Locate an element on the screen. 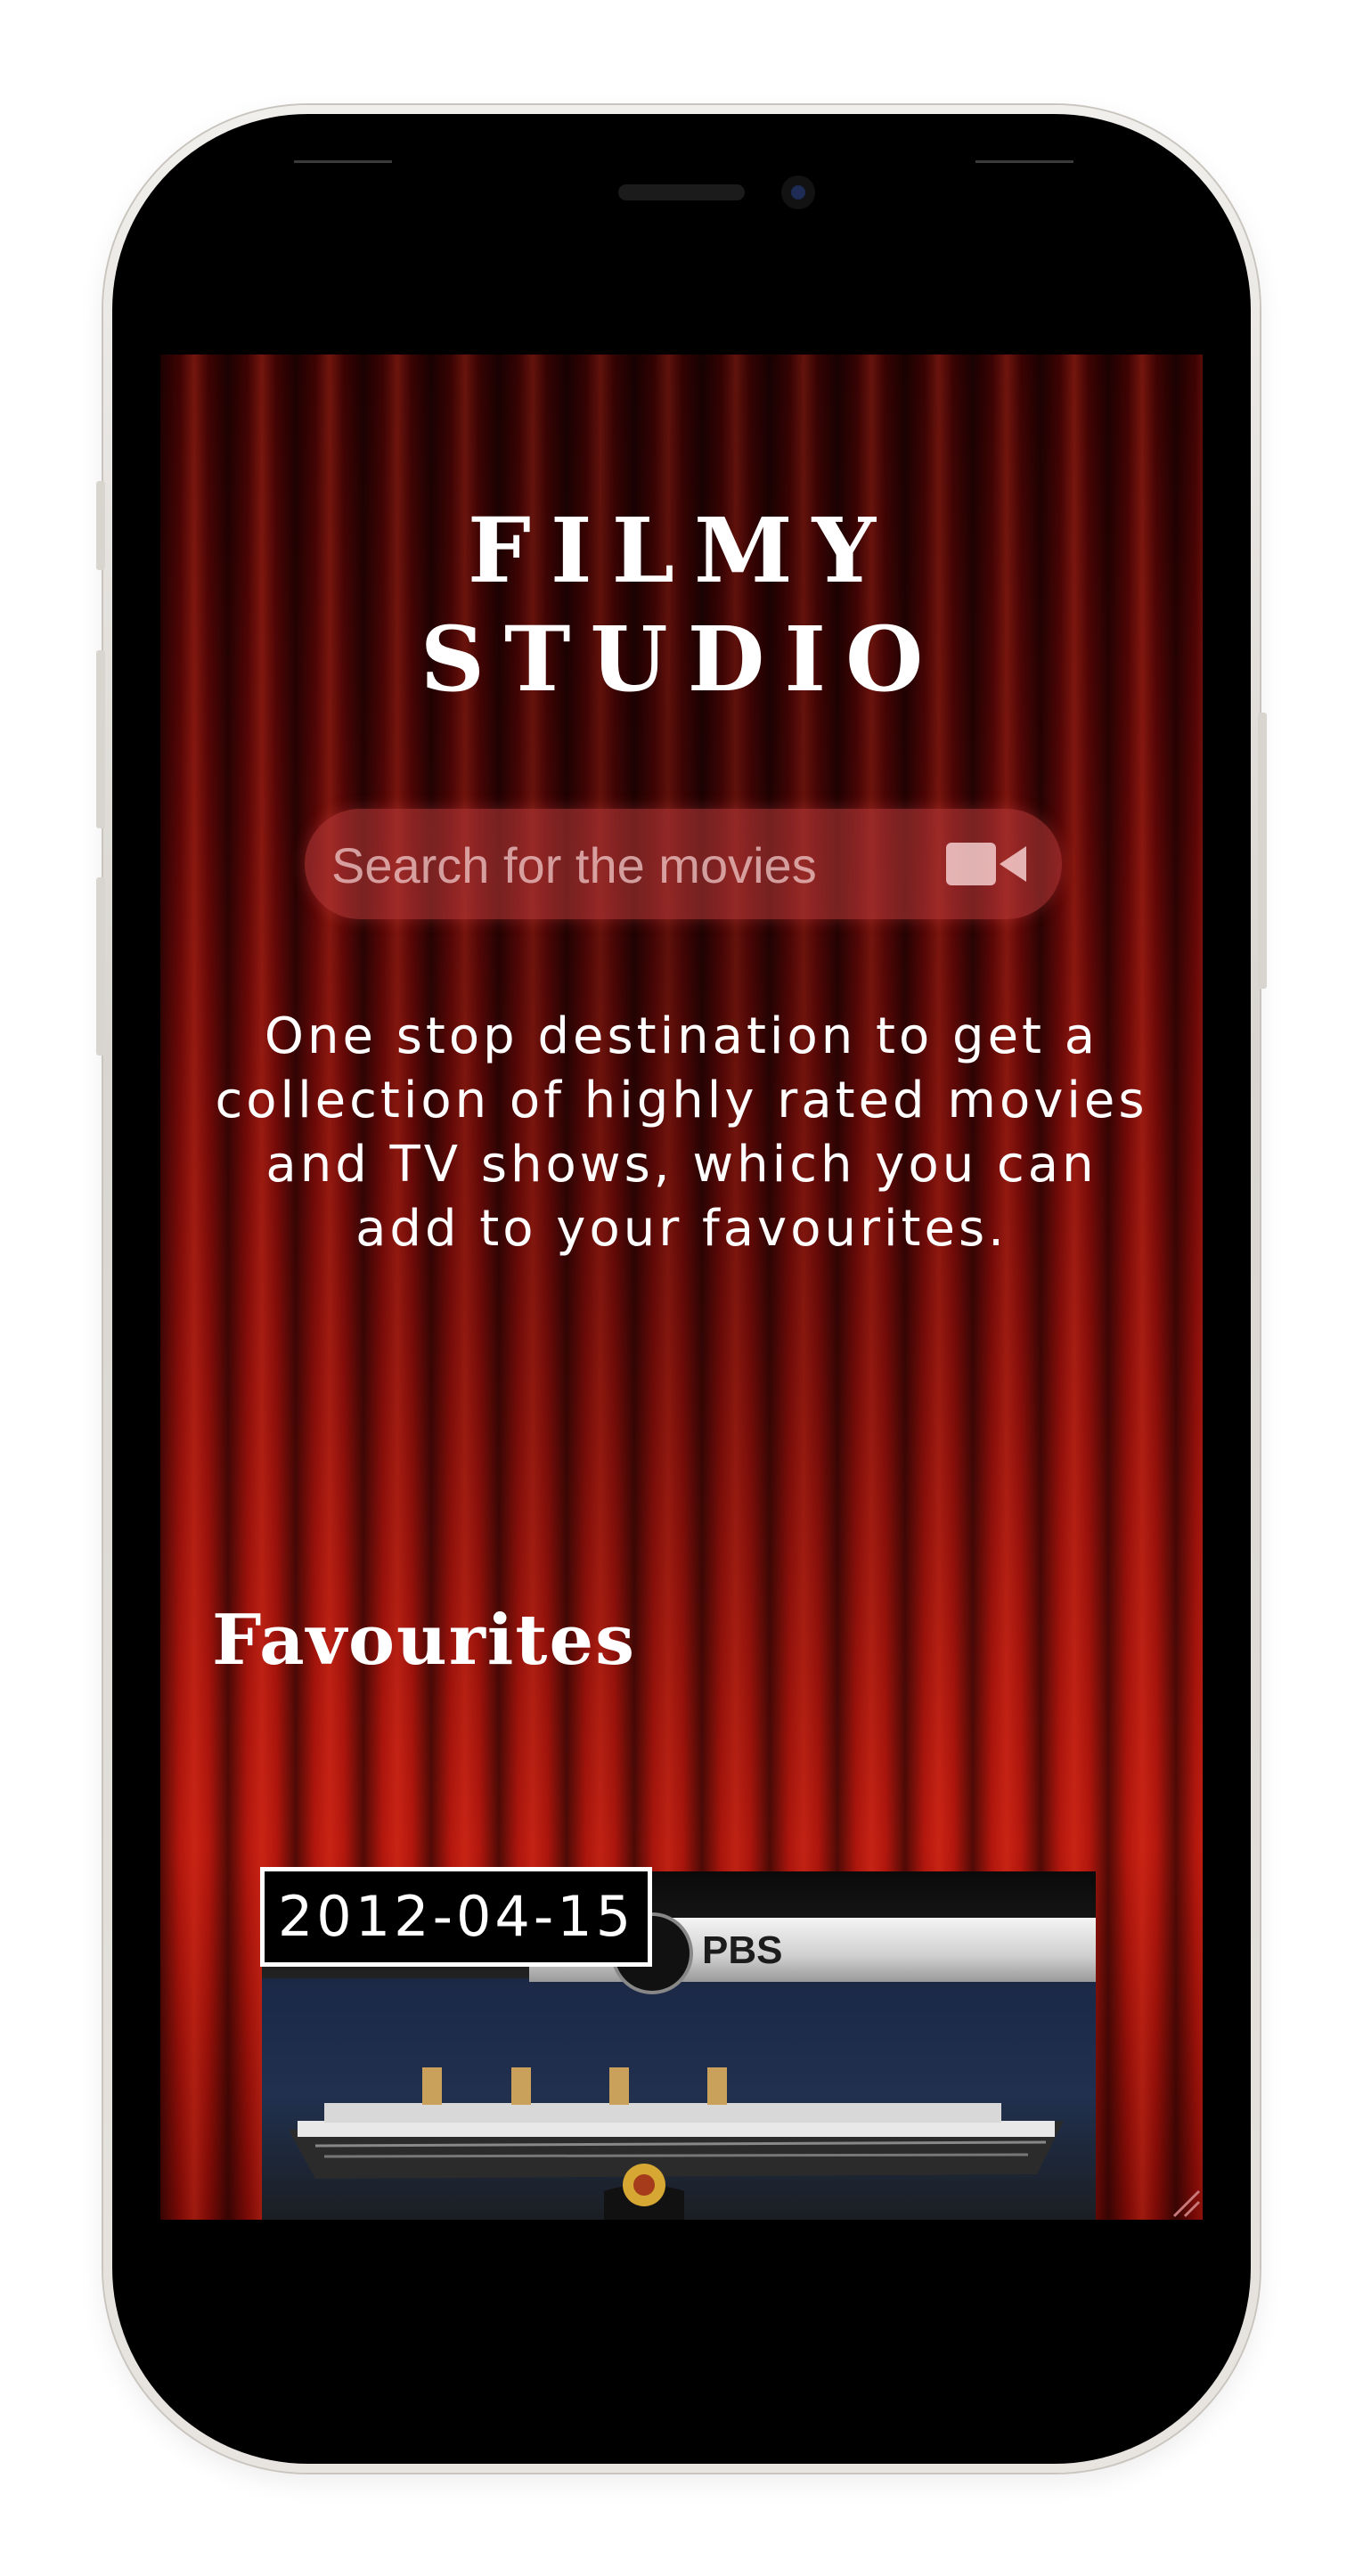 This screenshot has width=1363, height=2576. release-date-badge: 2012-04-15 is located at coordinates (456, 1917).